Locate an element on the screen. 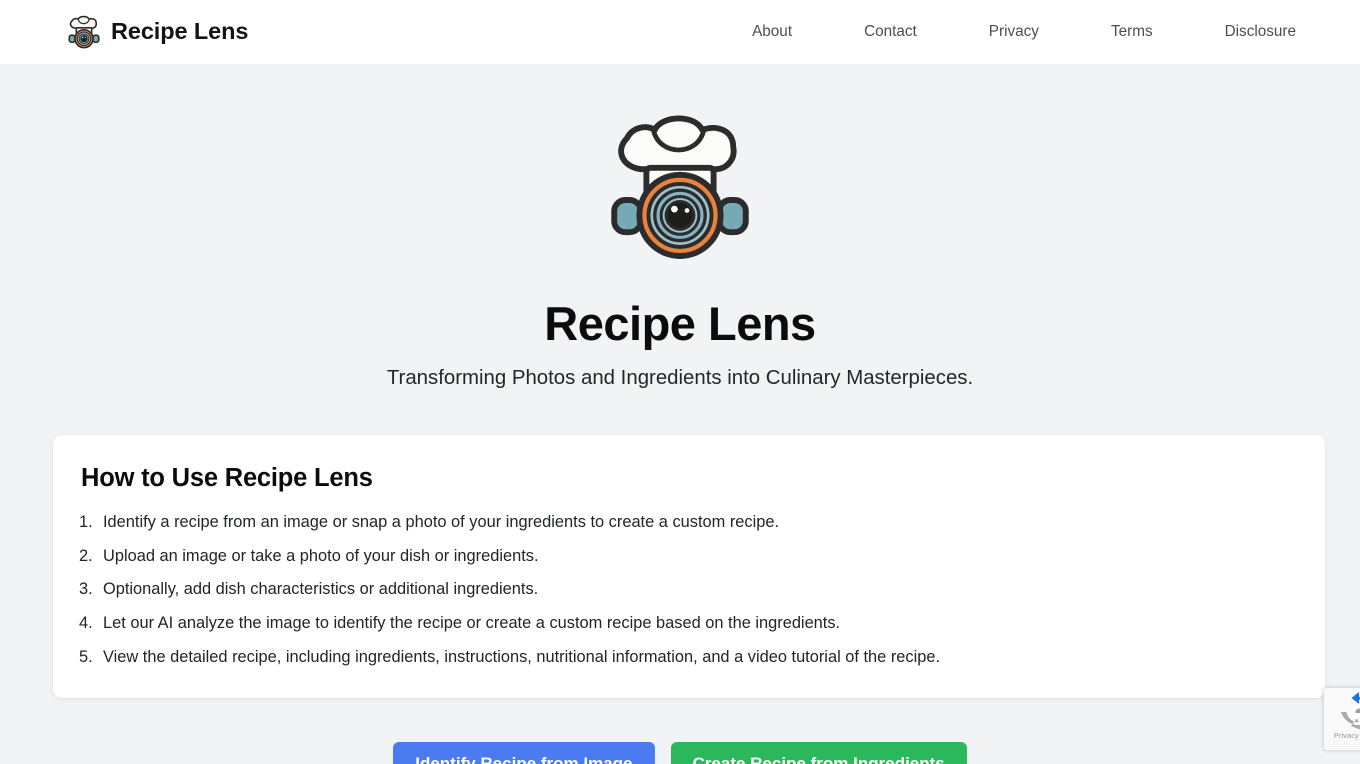  recaptcha-privacy-terms: Privacy - Terms is located at coordinates (1342, 736).